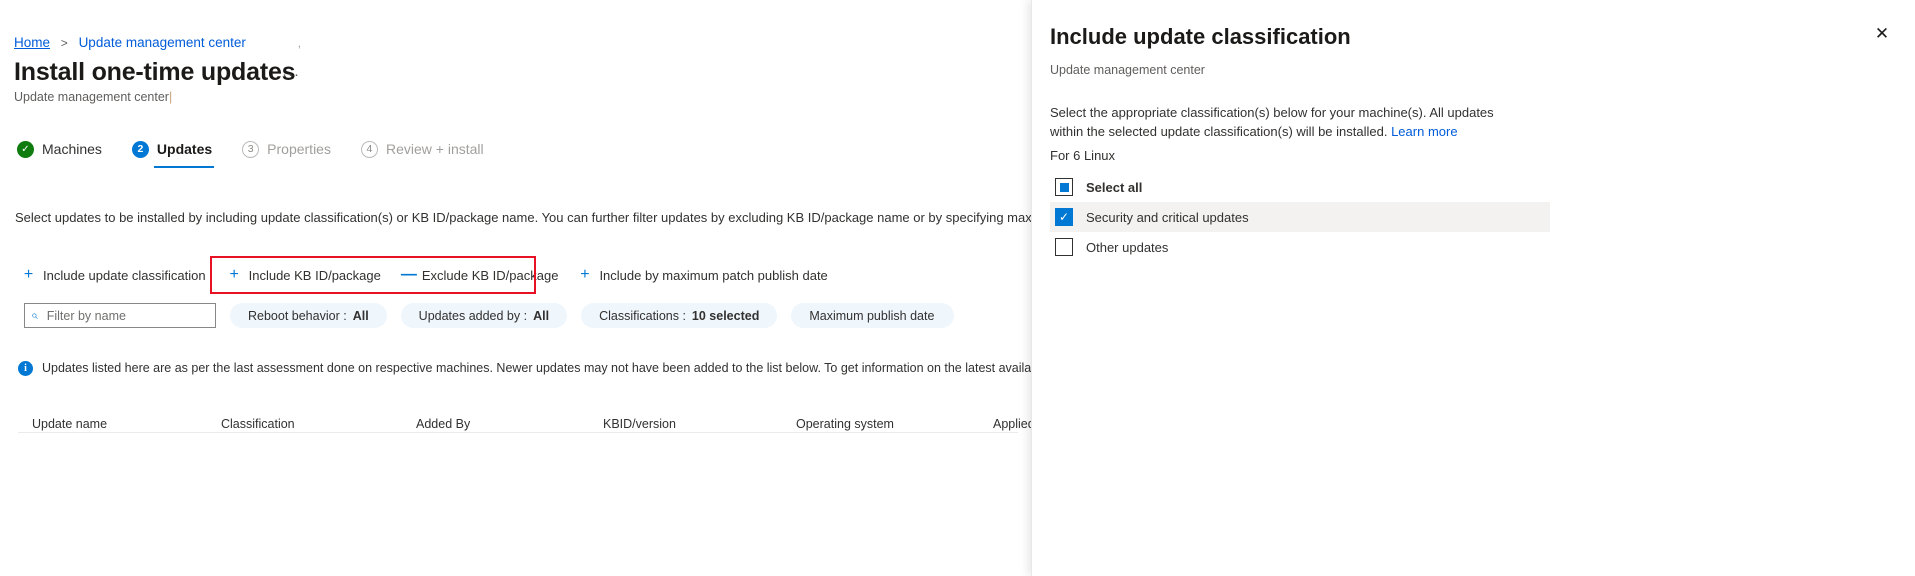 The height and width of the screenshot is (576, 1915). What do you see at coordinates (140, 149) in the screenshot?
I see `step-number-icon: 2` at bounding box center [140, 149].